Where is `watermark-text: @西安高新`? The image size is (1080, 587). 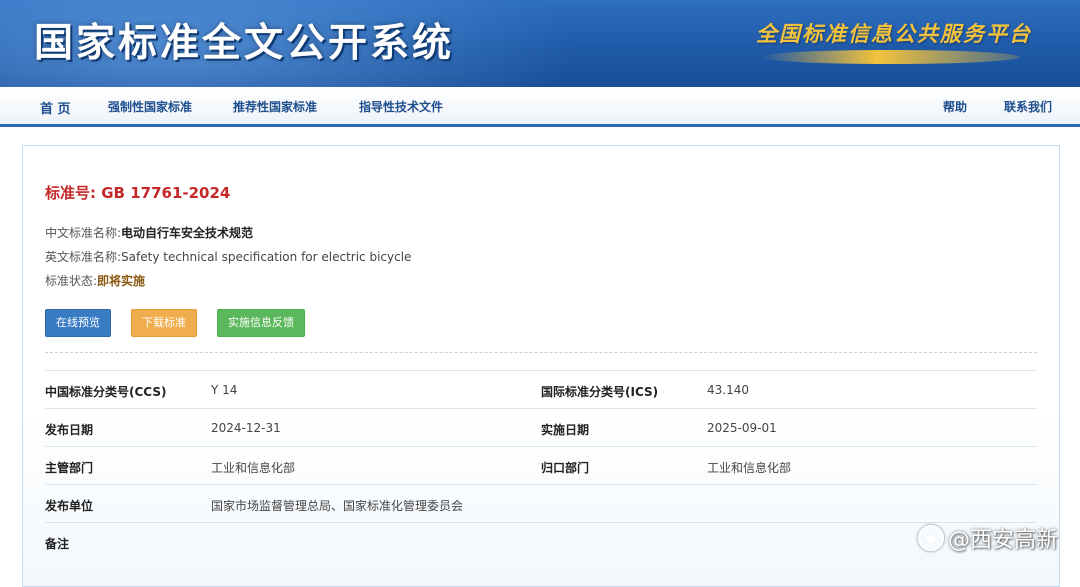
watermark-text: @西安高新 is located at coordinates (1002, 540).